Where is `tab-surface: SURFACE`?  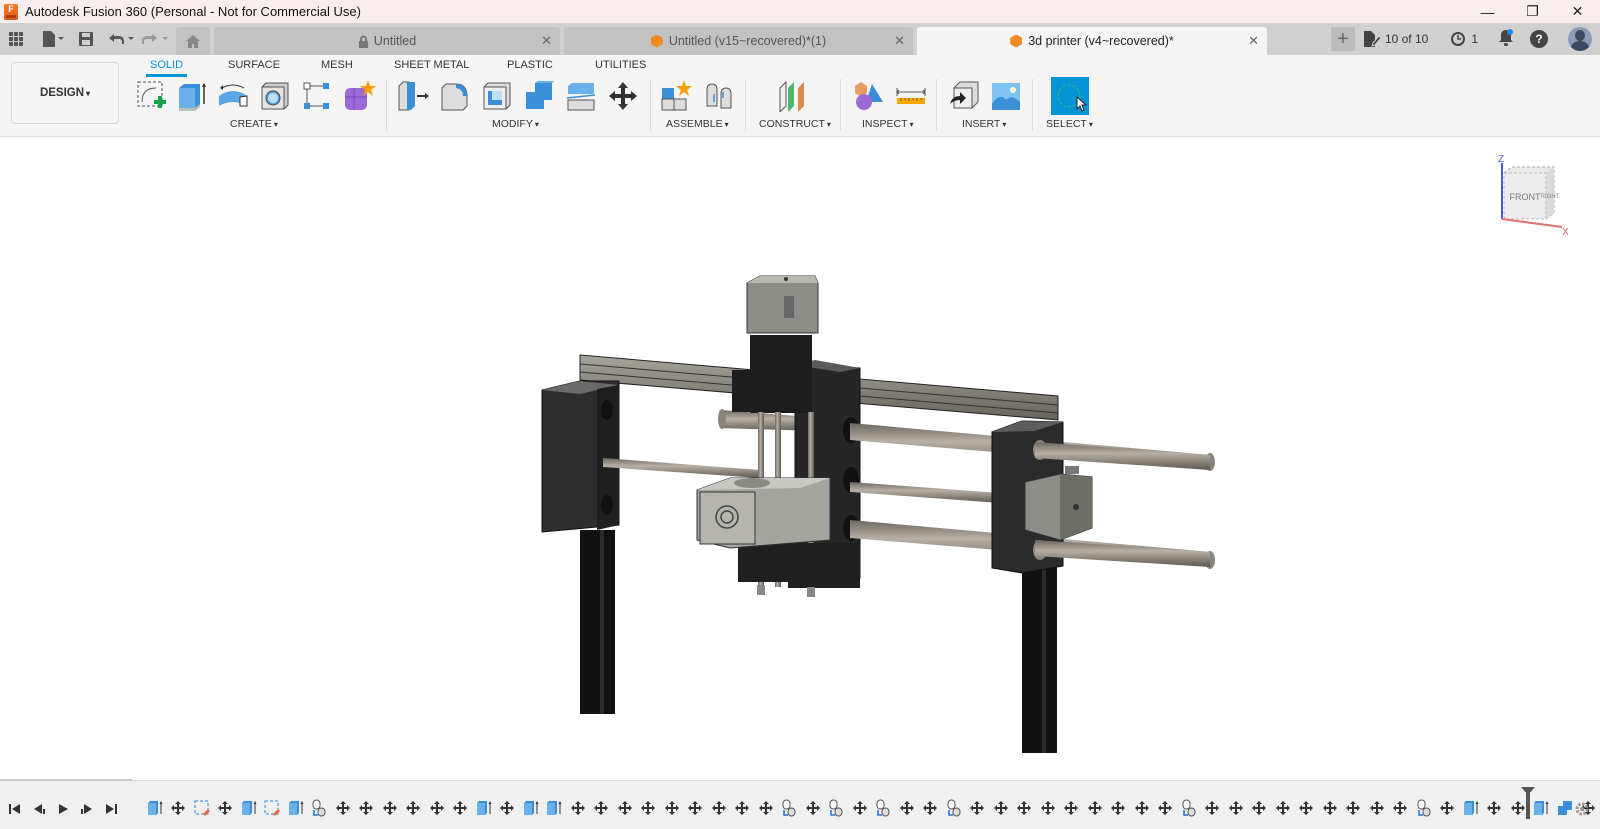 tab-surface: SURFACE is located at coordinates (254, 65).